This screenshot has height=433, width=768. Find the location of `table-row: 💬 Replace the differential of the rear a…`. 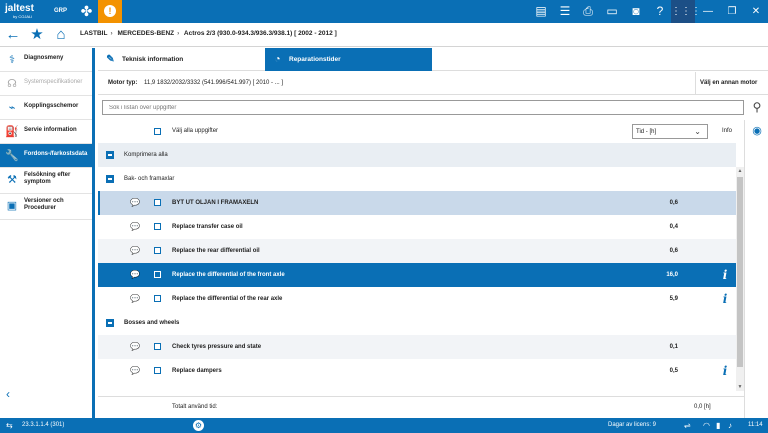

table-row: 💬 Replace the differential of the rear a… is located at coordinates (417, 299).